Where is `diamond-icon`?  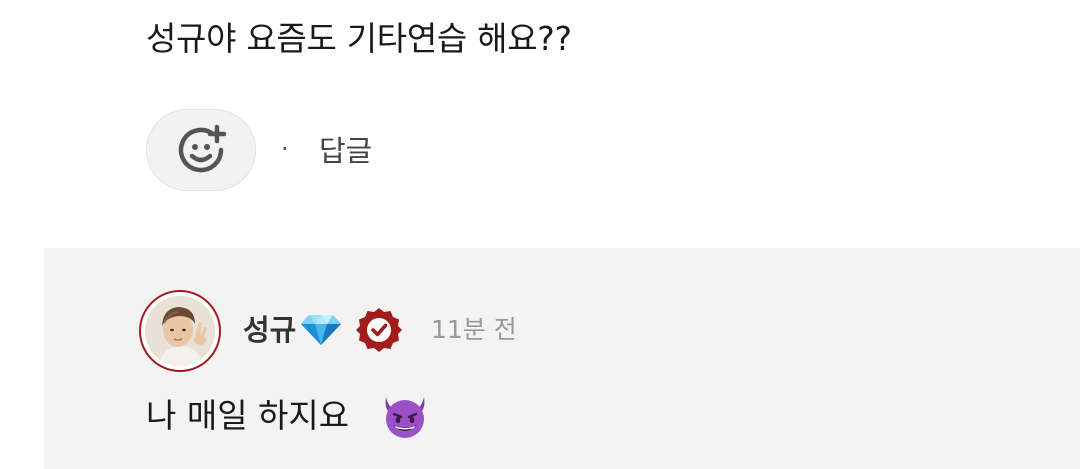
diamond-icon is located at coordinates (321, 330).